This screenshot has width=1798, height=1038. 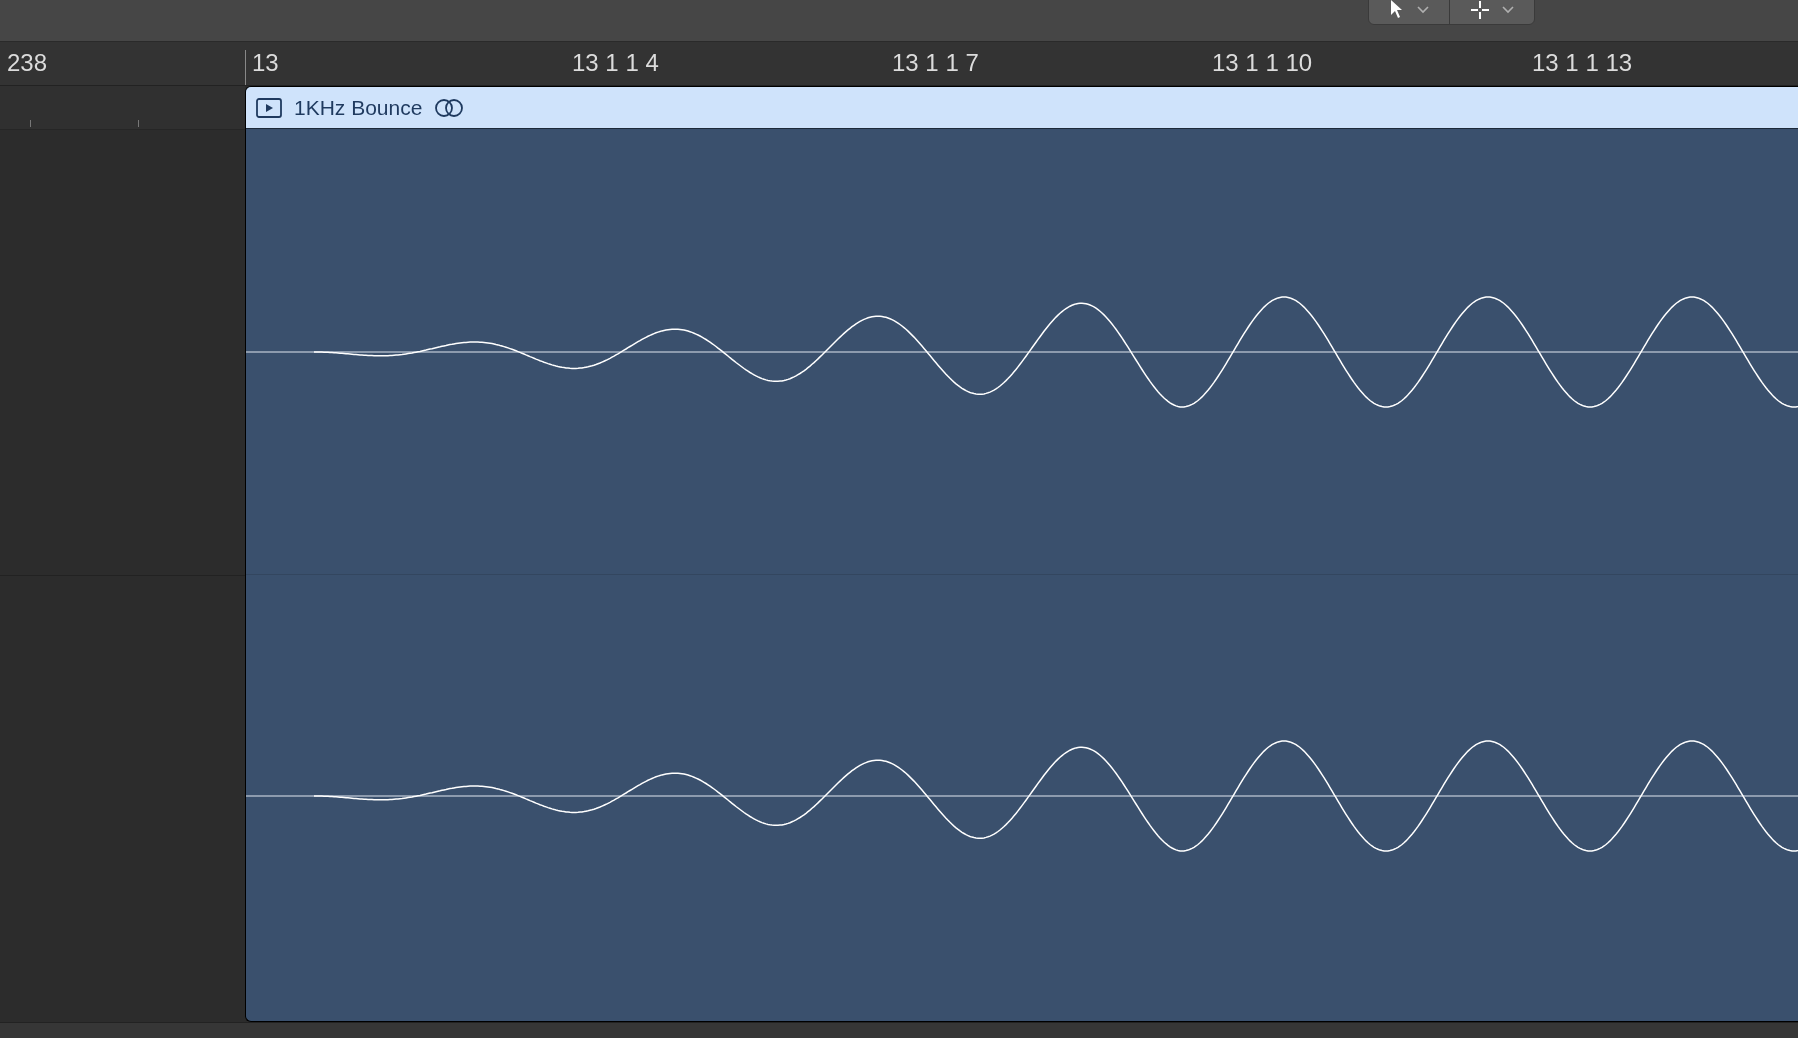 I want to click on timeline-ruler: 238 13 13 1 1 4 13 1 1 7 13 1 1 10 13 1 1 13, so click(x=899, y=64).